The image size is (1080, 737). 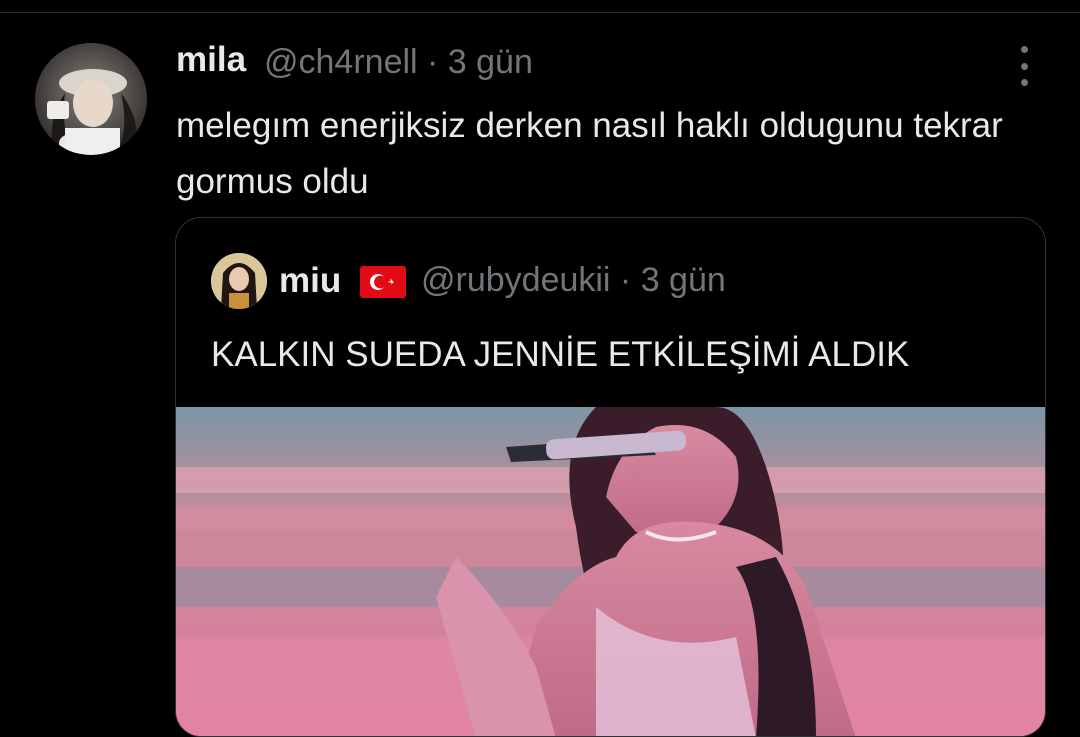 I want to click on author-handle-and-time: @ch4rnell · 3 gün, so click(x=398, y=62).